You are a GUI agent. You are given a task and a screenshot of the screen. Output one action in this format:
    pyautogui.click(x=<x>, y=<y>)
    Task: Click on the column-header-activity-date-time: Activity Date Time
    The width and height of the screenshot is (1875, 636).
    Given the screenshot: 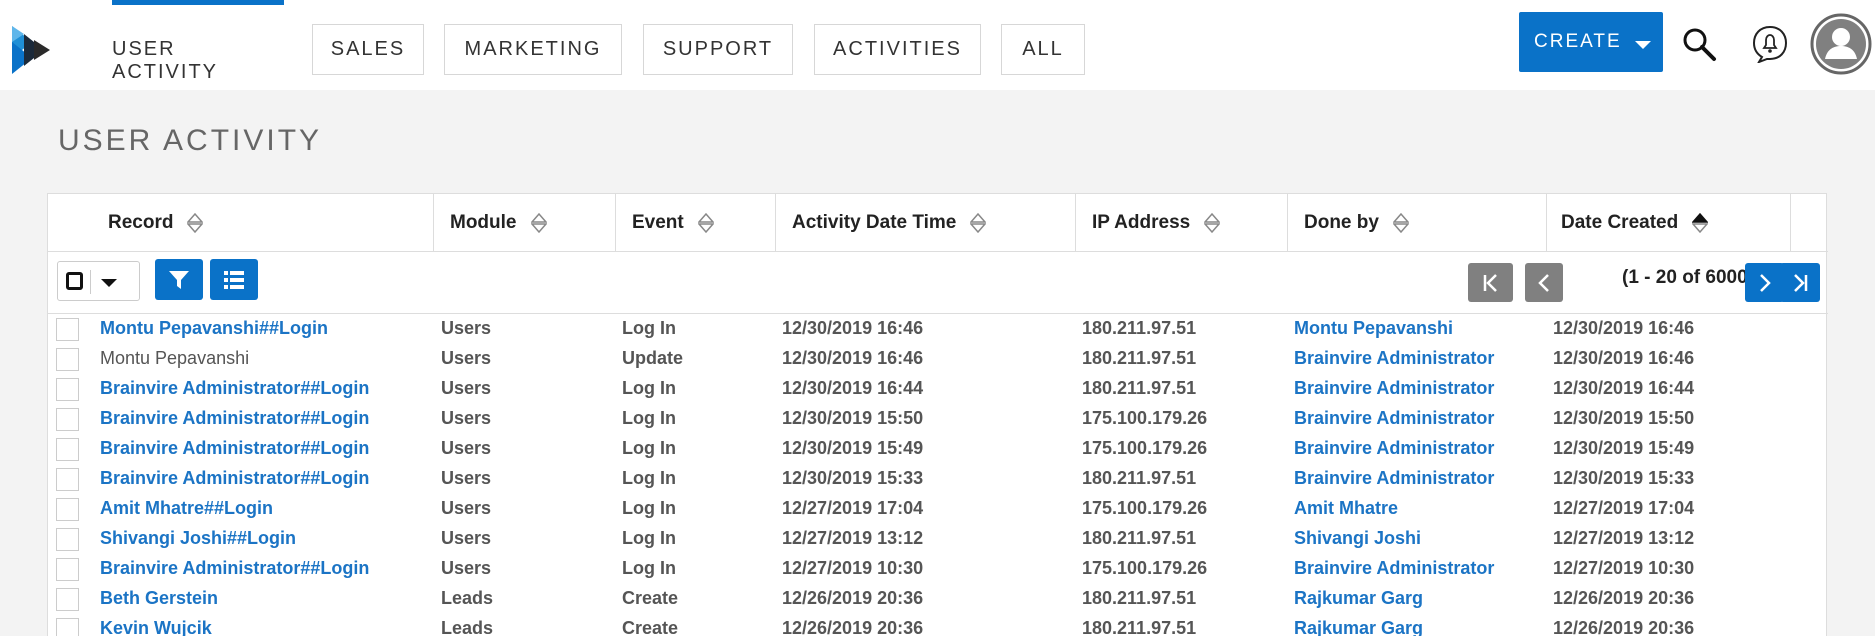 What is the action you would take?
    pyautogui.click(x=926, y=223)
    